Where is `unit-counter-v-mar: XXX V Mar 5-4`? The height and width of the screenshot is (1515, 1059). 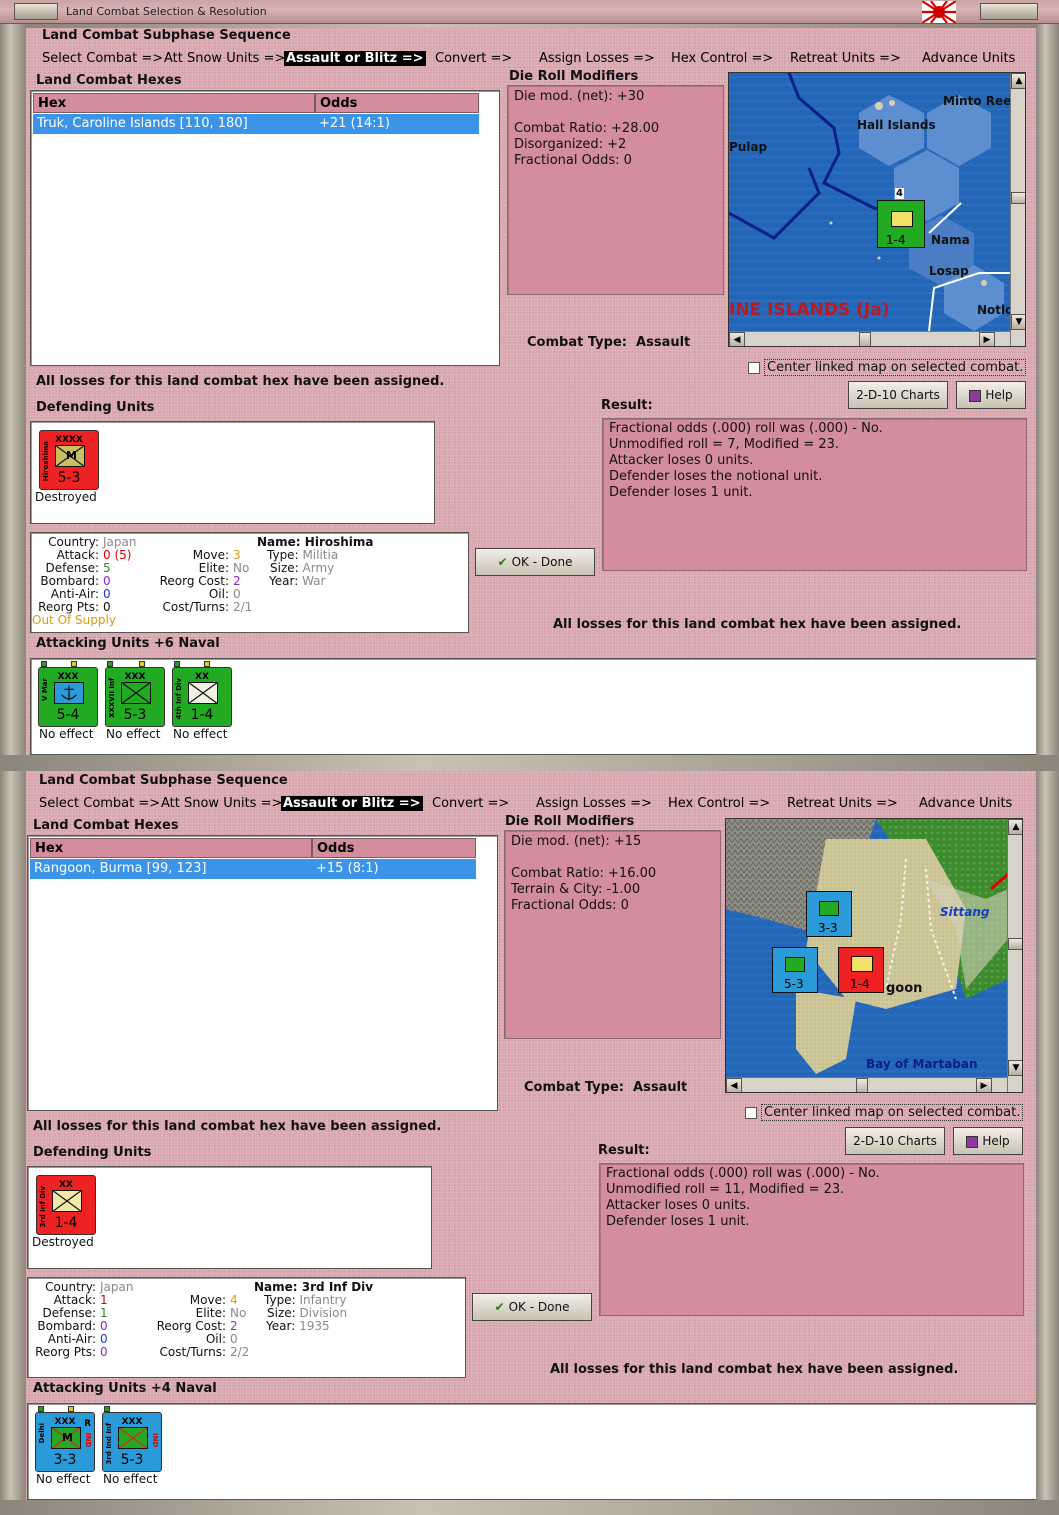 unit-counter-v-mar: XXX V Mar 5-4 is located at coordinates (68, 697).